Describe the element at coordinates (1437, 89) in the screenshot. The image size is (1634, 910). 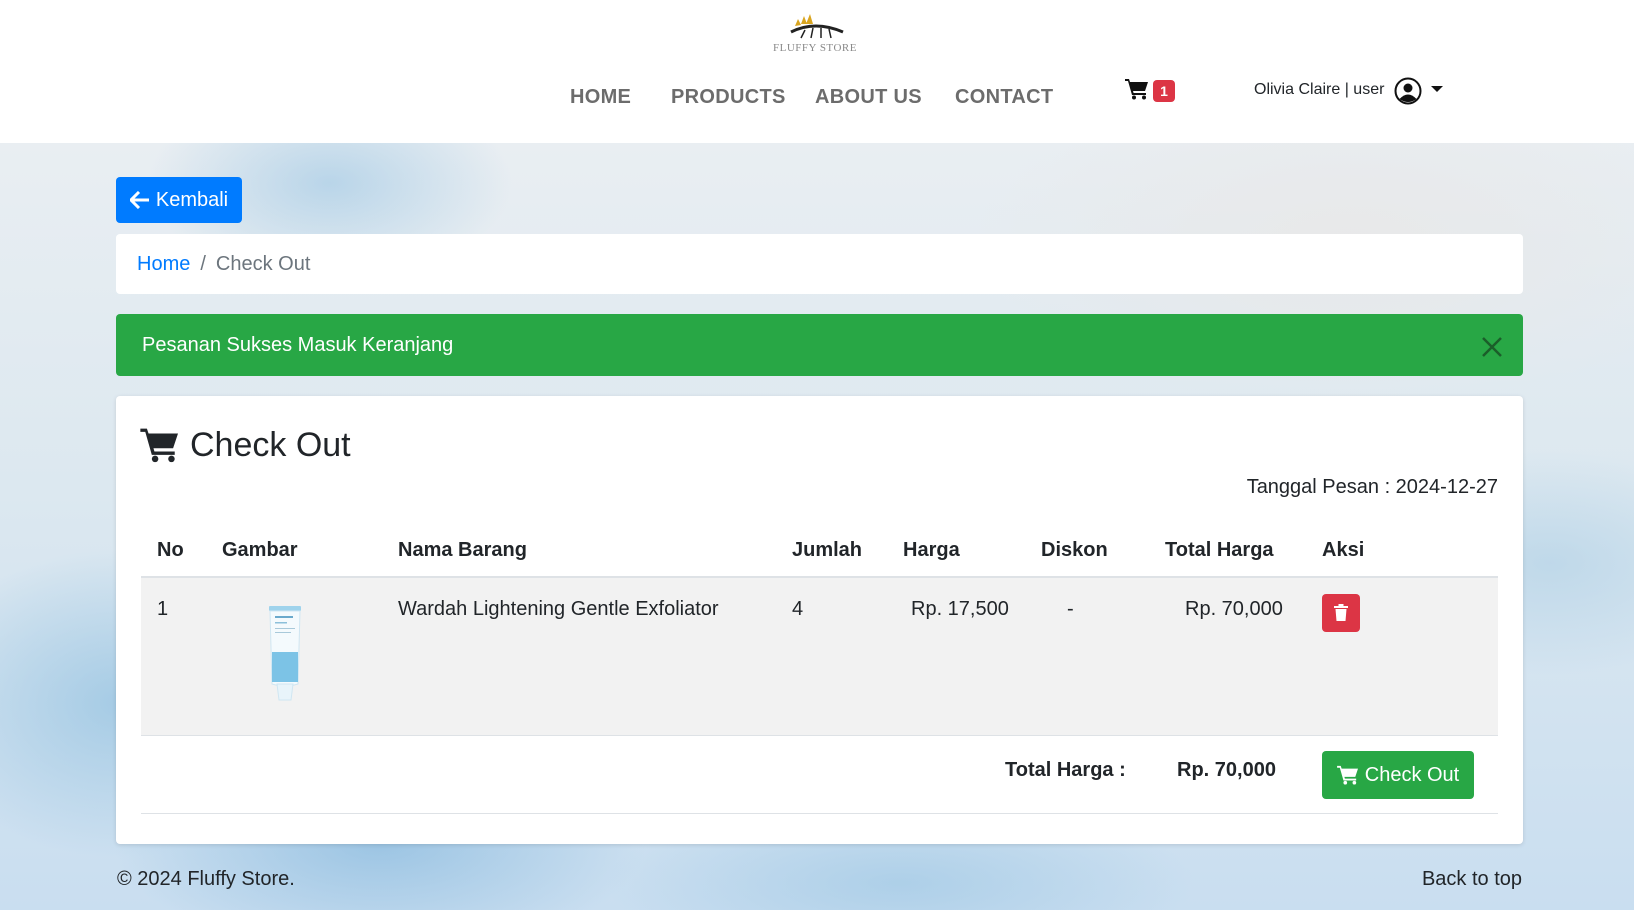
I see `chevron-down-icon` at that location.